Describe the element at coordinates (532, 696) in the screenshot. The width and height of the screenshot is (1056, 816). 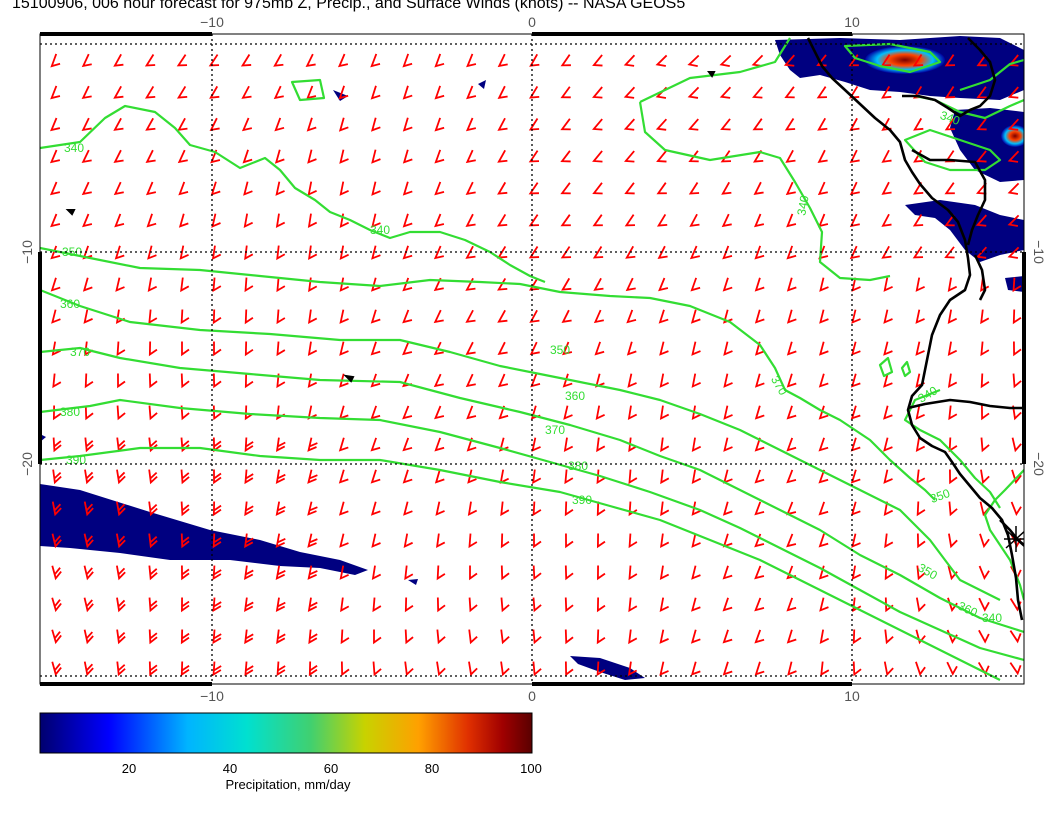
I see `lon-label-bottom: 0` at that location.